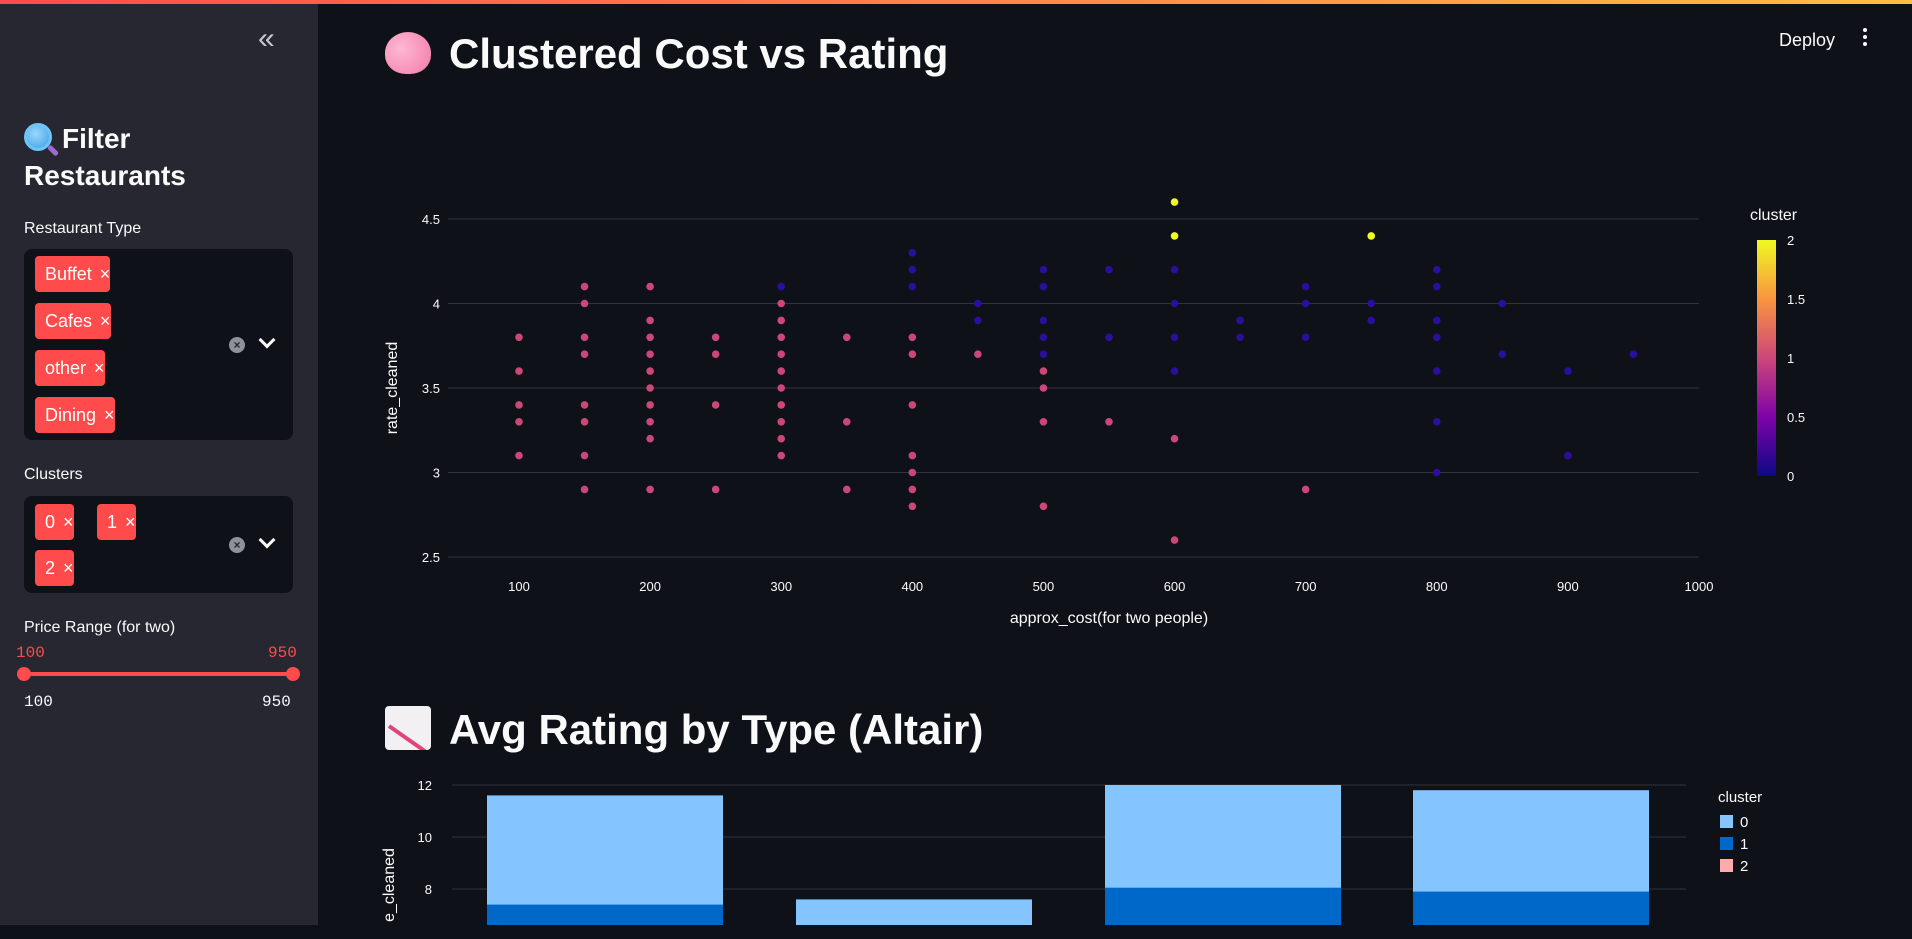 The width and height of the screenshot is (1912, 939). What do you see at coordinates (1044, 586) in the screenshot?
I see `x-tick-label: 500` at bounding box center [1044, 586].